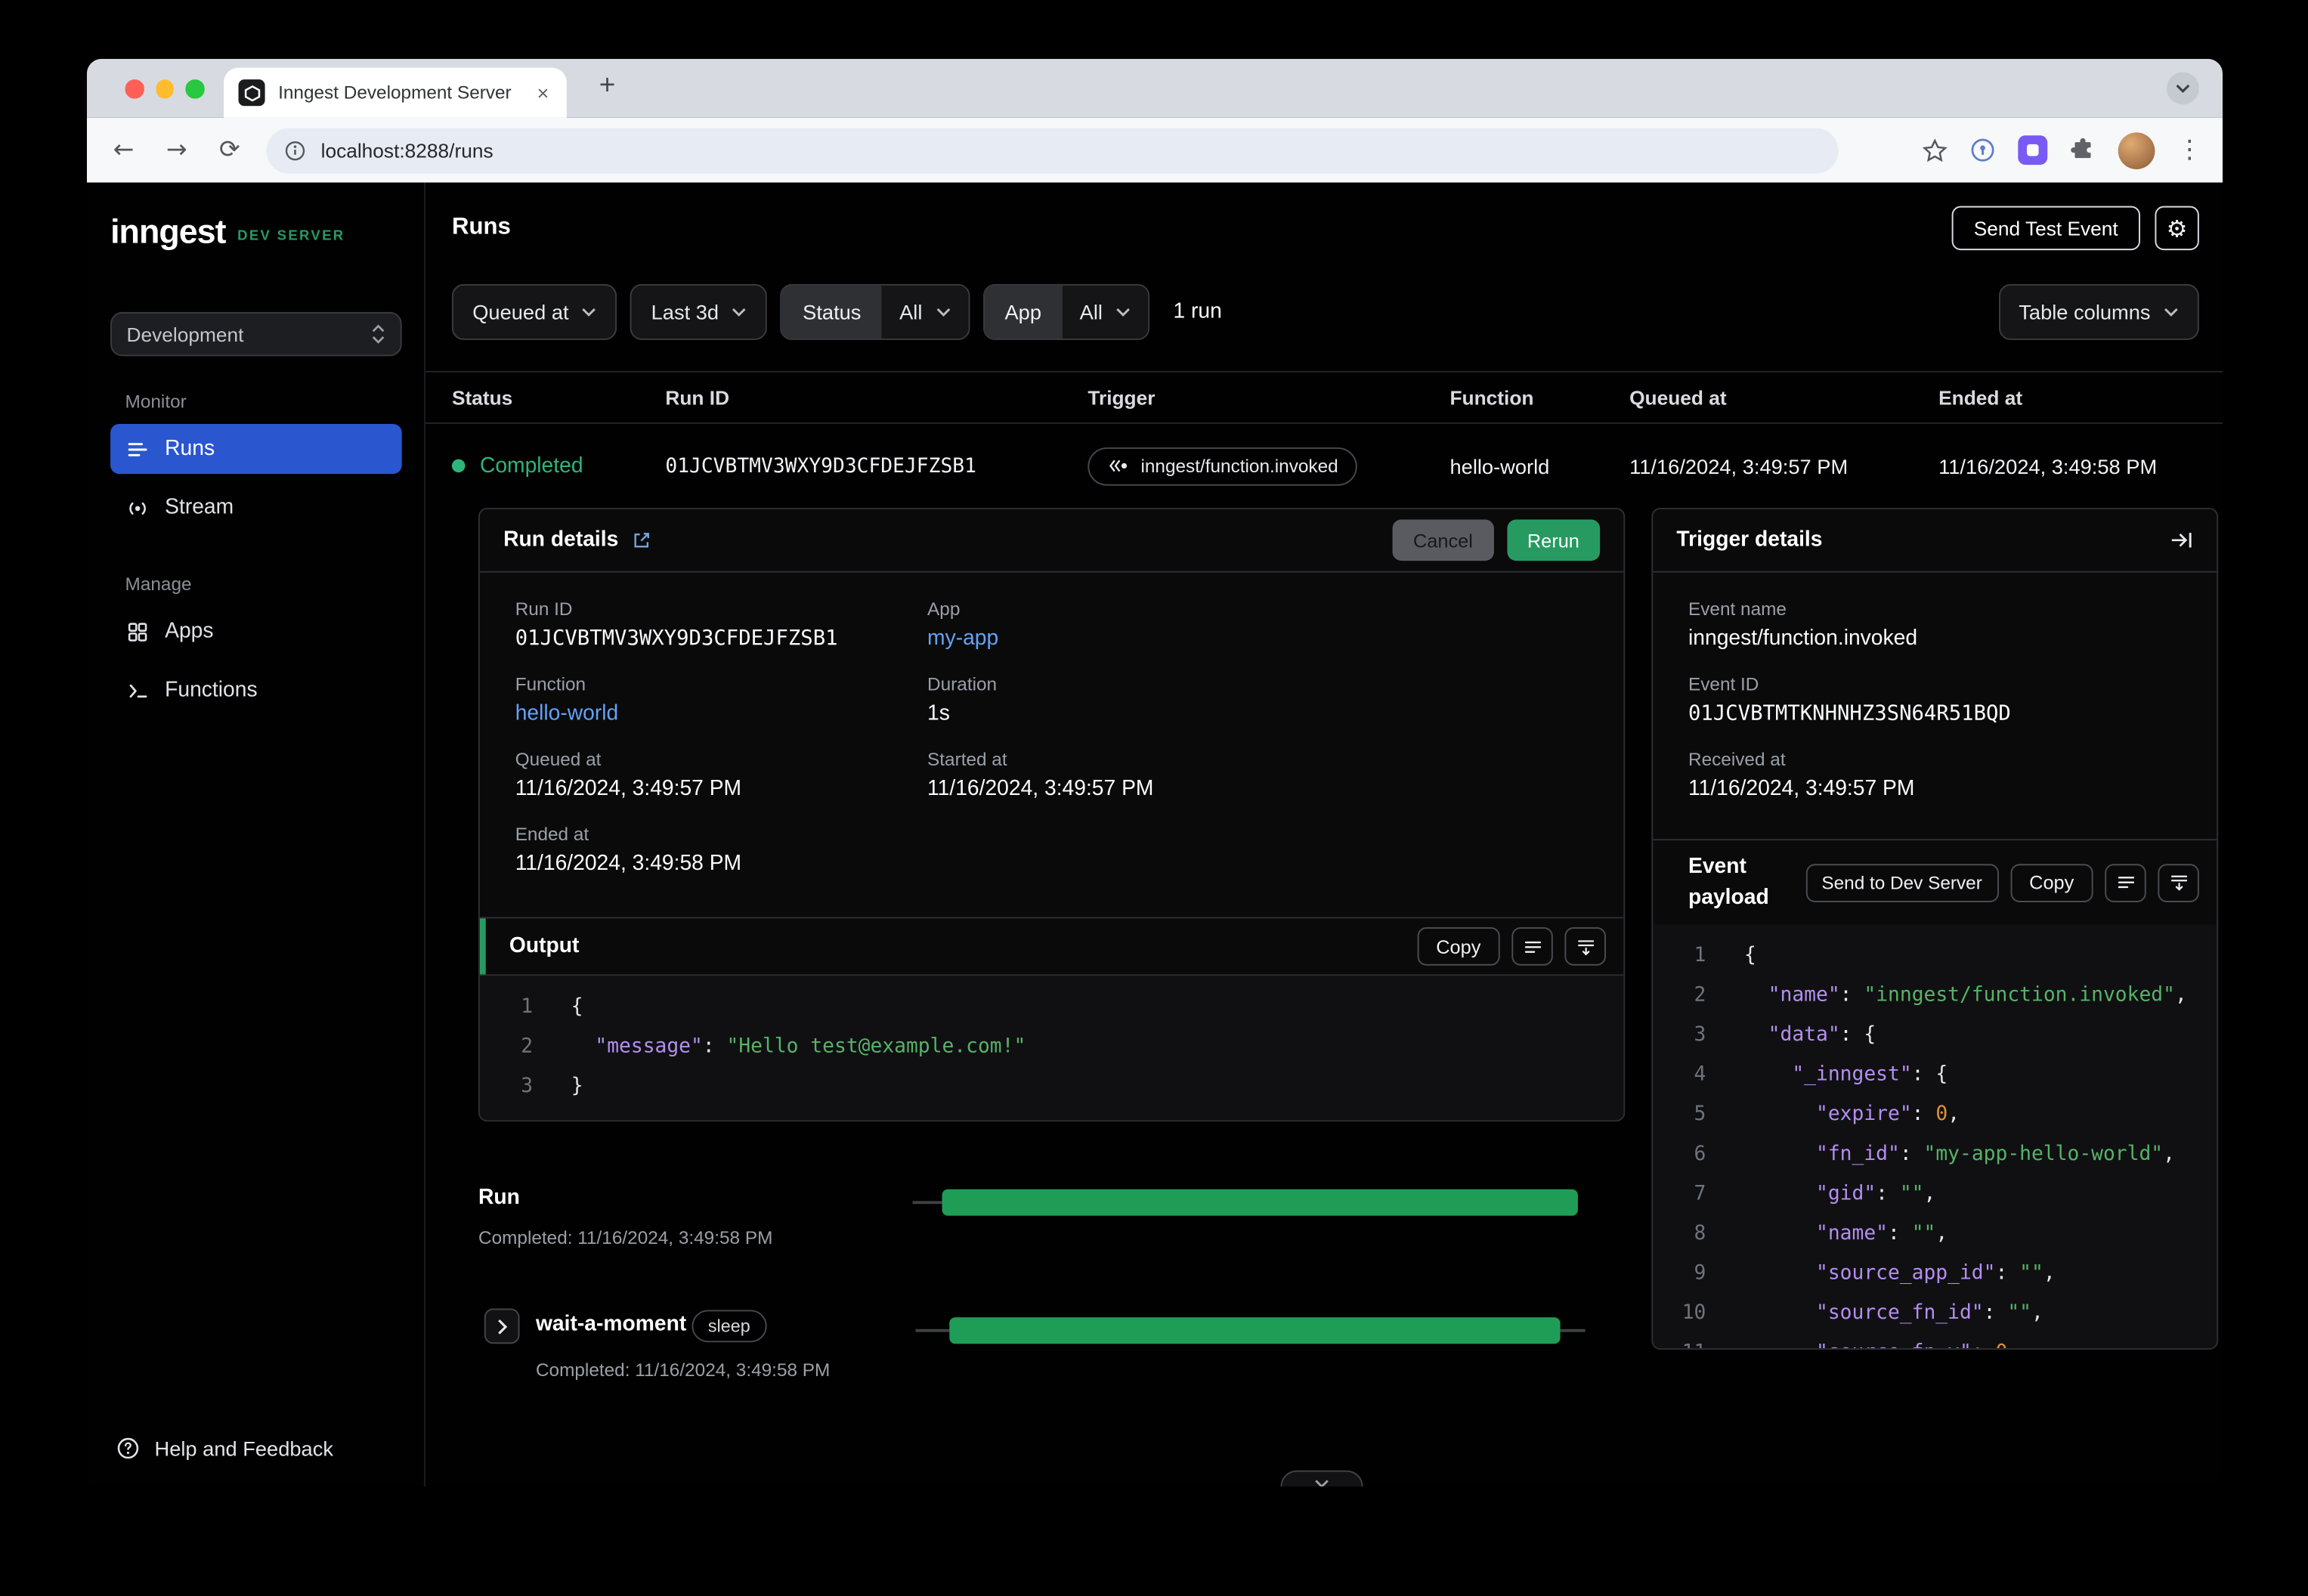  I want to click on field-value: inngest/function.invoked, so click(1803, 638).